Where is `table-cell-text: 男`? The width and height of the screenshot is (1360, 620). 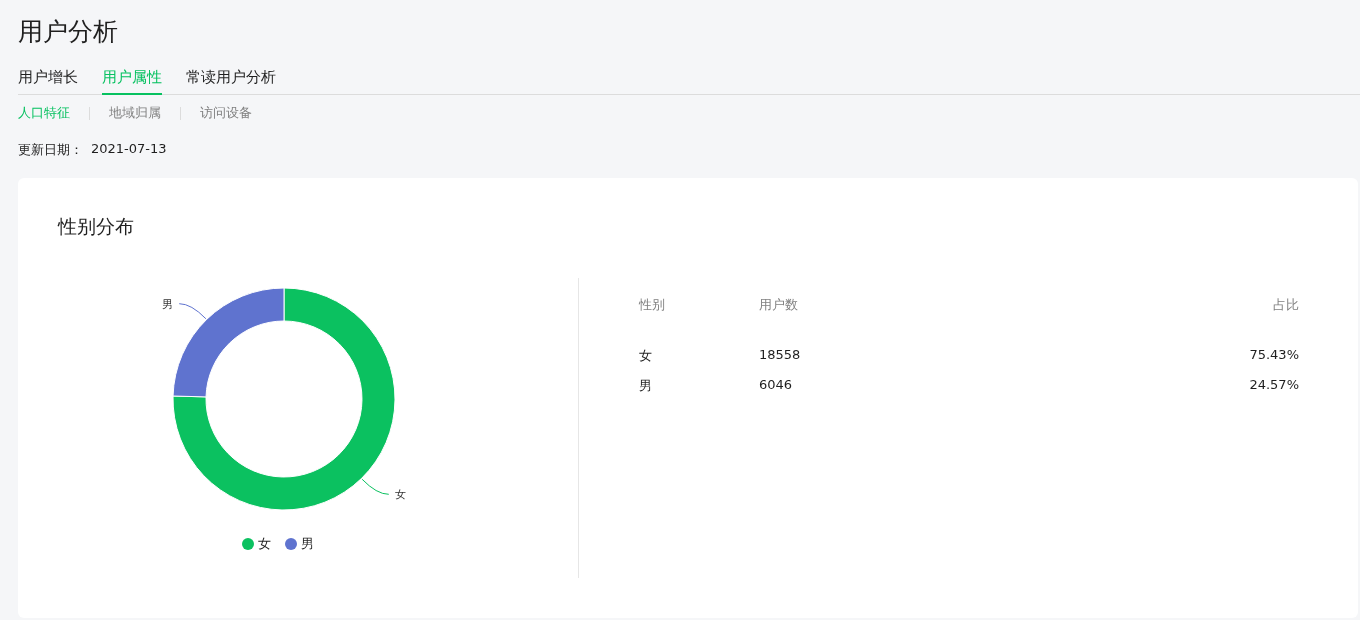
table-cell-text: 男 is located at coordinates (646, 386).